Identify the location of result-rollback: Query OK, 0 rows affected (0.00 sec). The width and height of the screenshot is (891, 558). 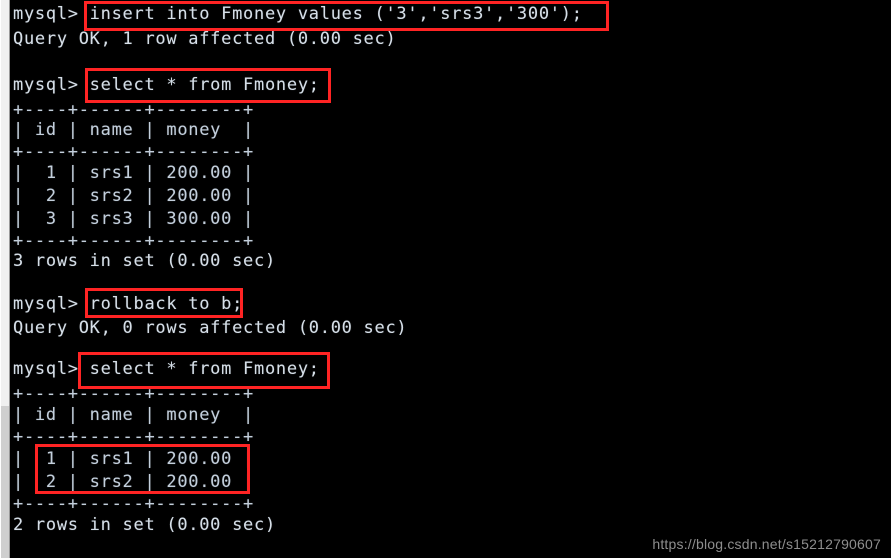
(210, 328).